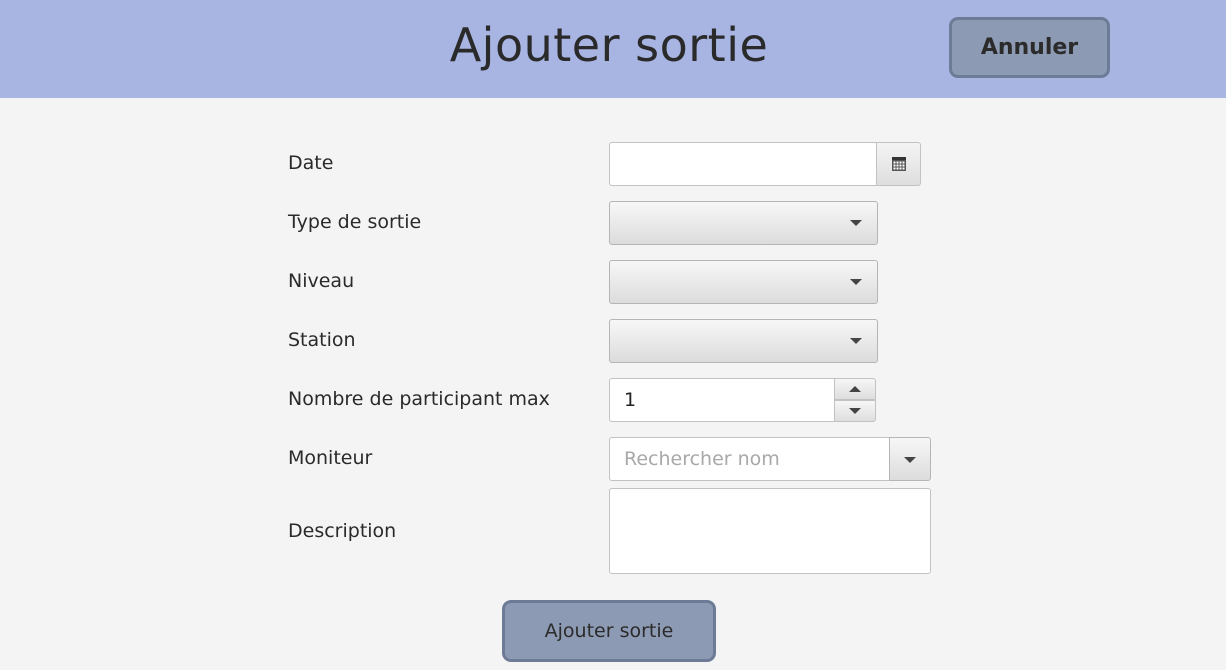 This screenshot has height=670, width=1226. Describe the element at coordinates (613, 49) in the screenshot. I see `header-bar: Ajouter sortie Annuler` at that location.